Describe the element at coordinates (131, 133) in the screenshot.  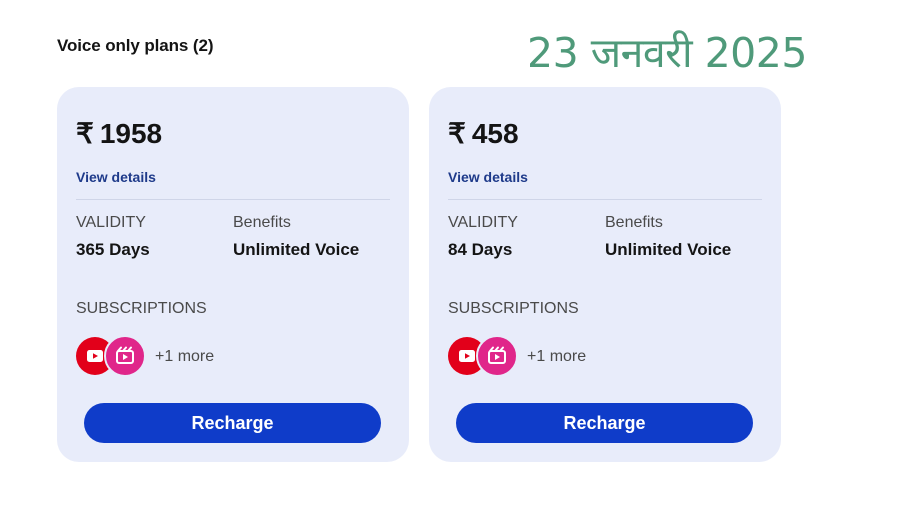
I see `price-amount: 1958` at that location.